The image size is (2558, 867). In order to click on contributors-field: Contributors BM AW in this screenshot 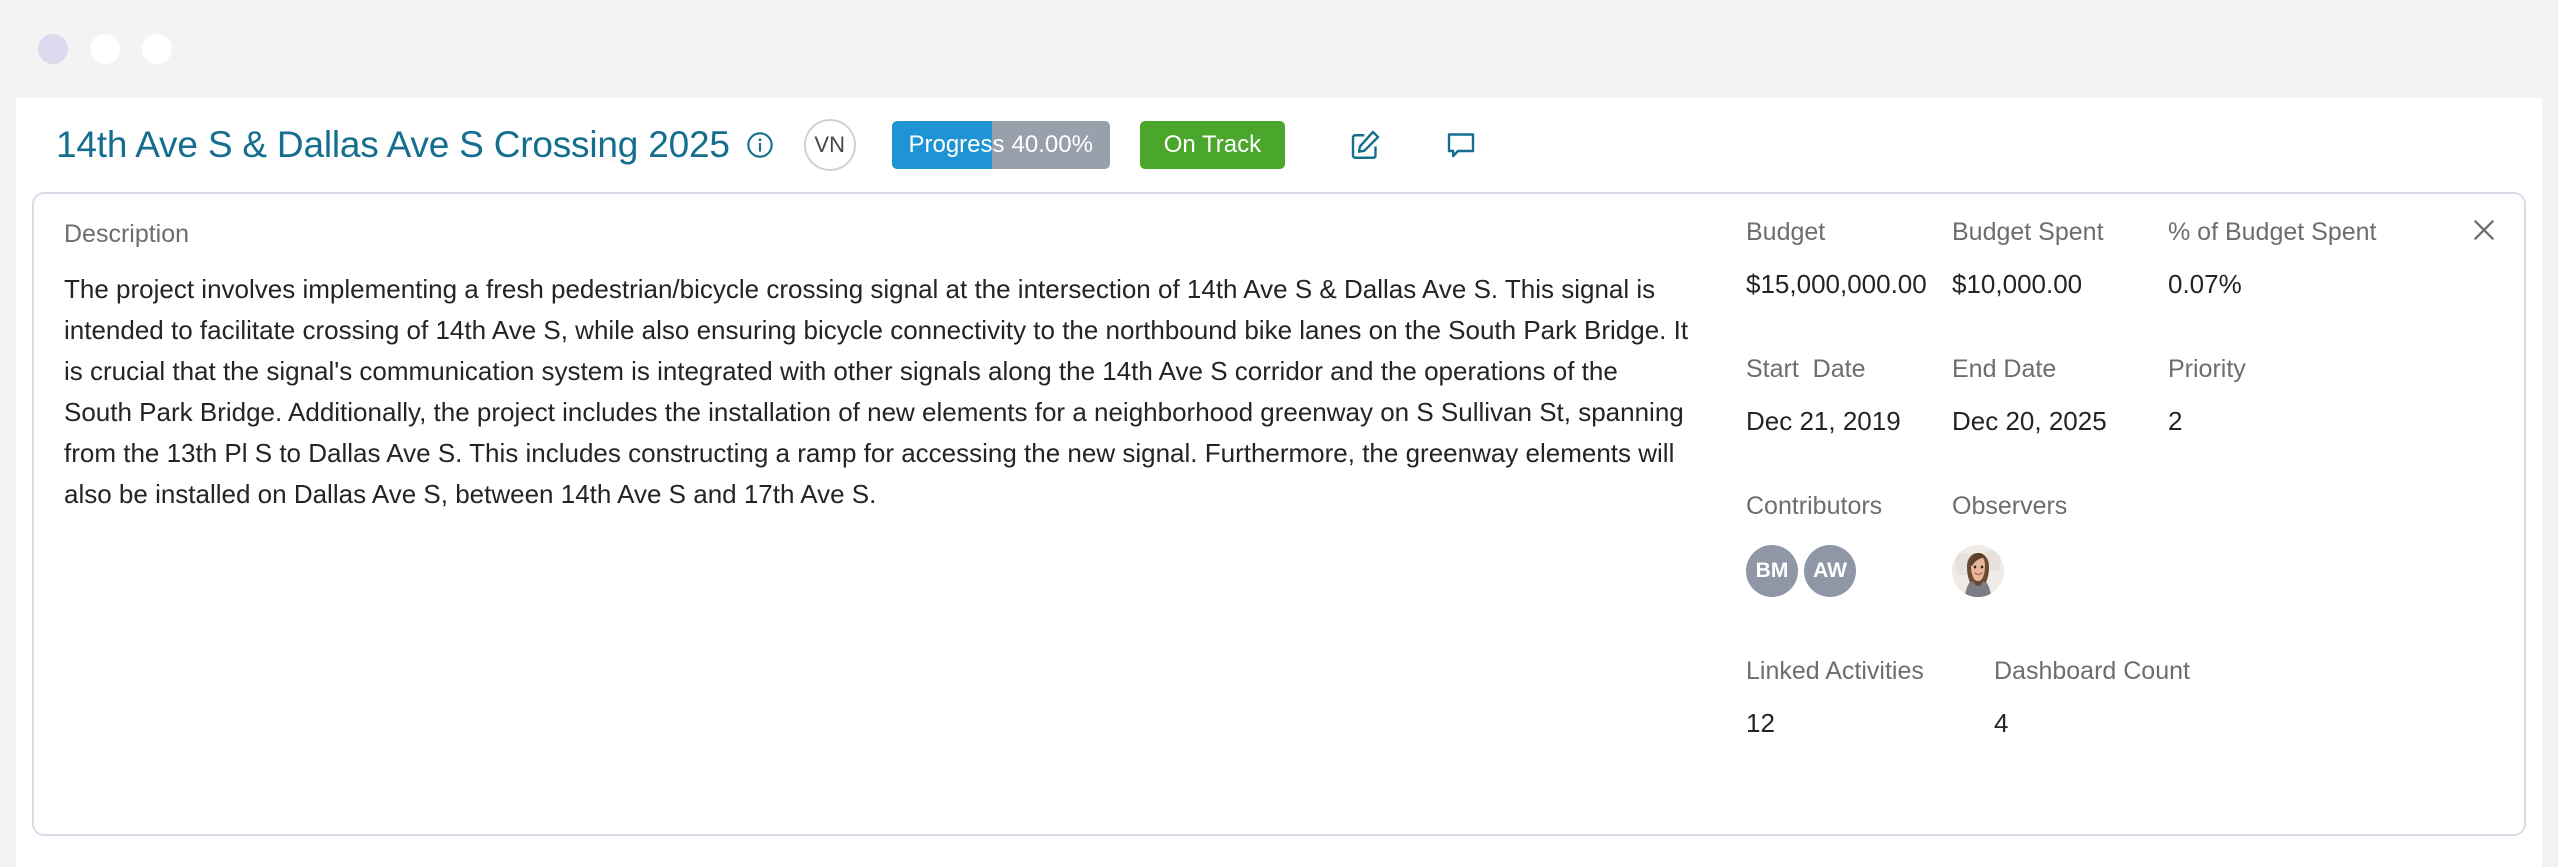, I will do `click(1849, 545)`.